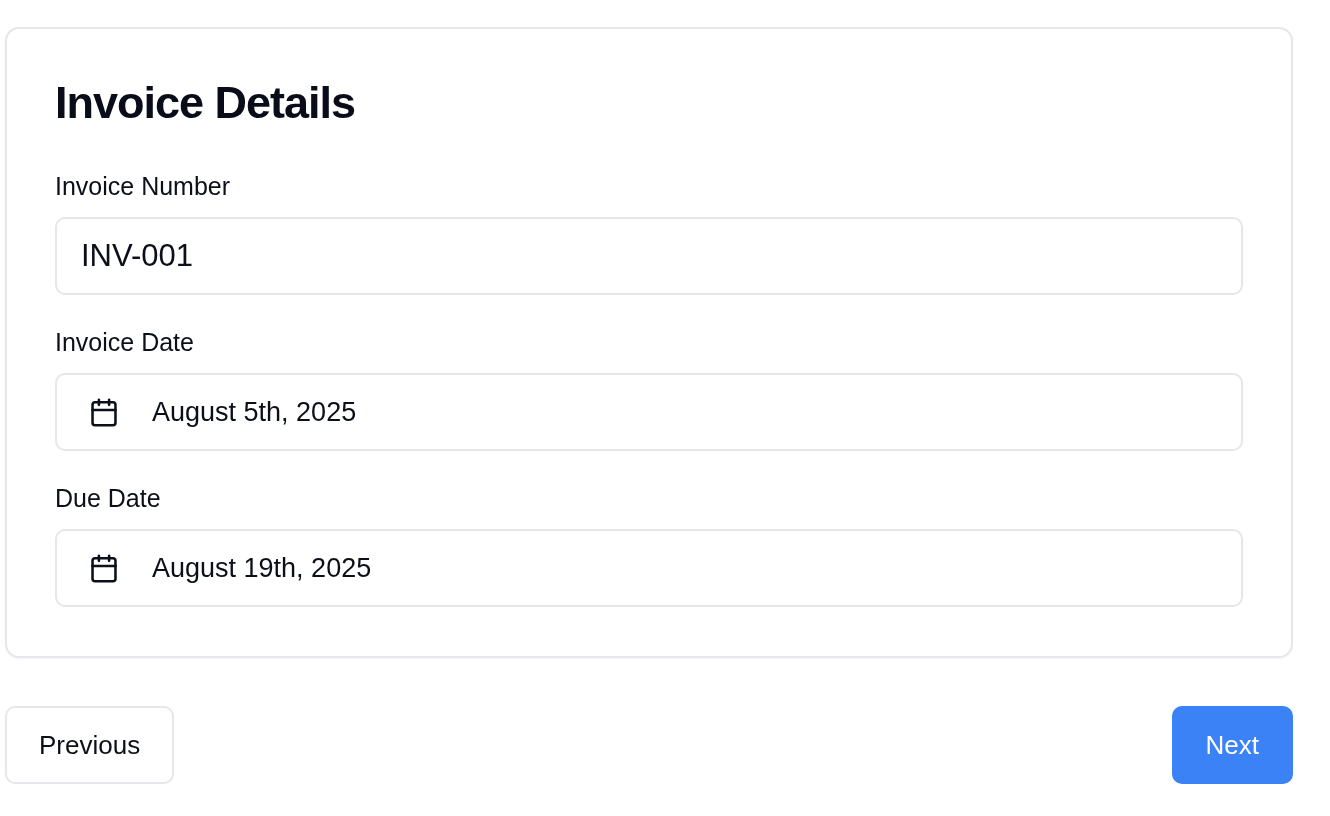  I want to click on field-label: Due Date, so click(108, 498).